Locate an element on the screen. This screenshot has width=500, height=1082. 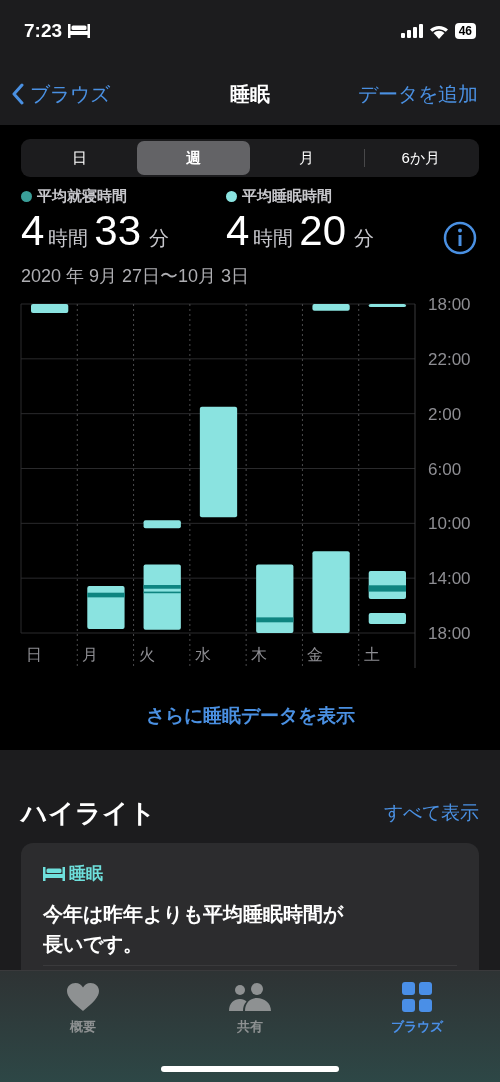
add-data-button: データを追加 is located at coordinates (423, 93).